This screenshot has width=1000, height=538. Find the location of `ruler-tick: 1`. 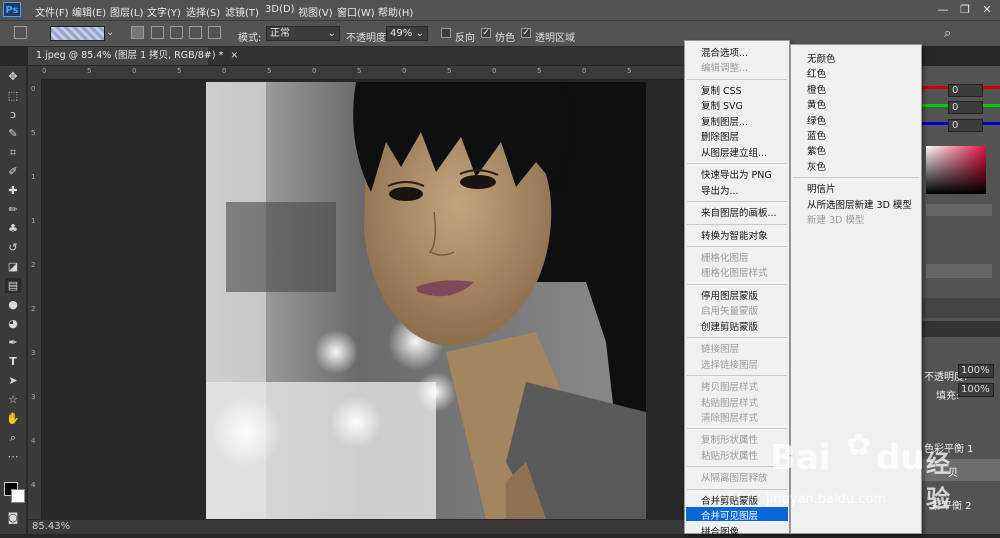

ruler-tick: 1 is located at coordinates (33, 221).